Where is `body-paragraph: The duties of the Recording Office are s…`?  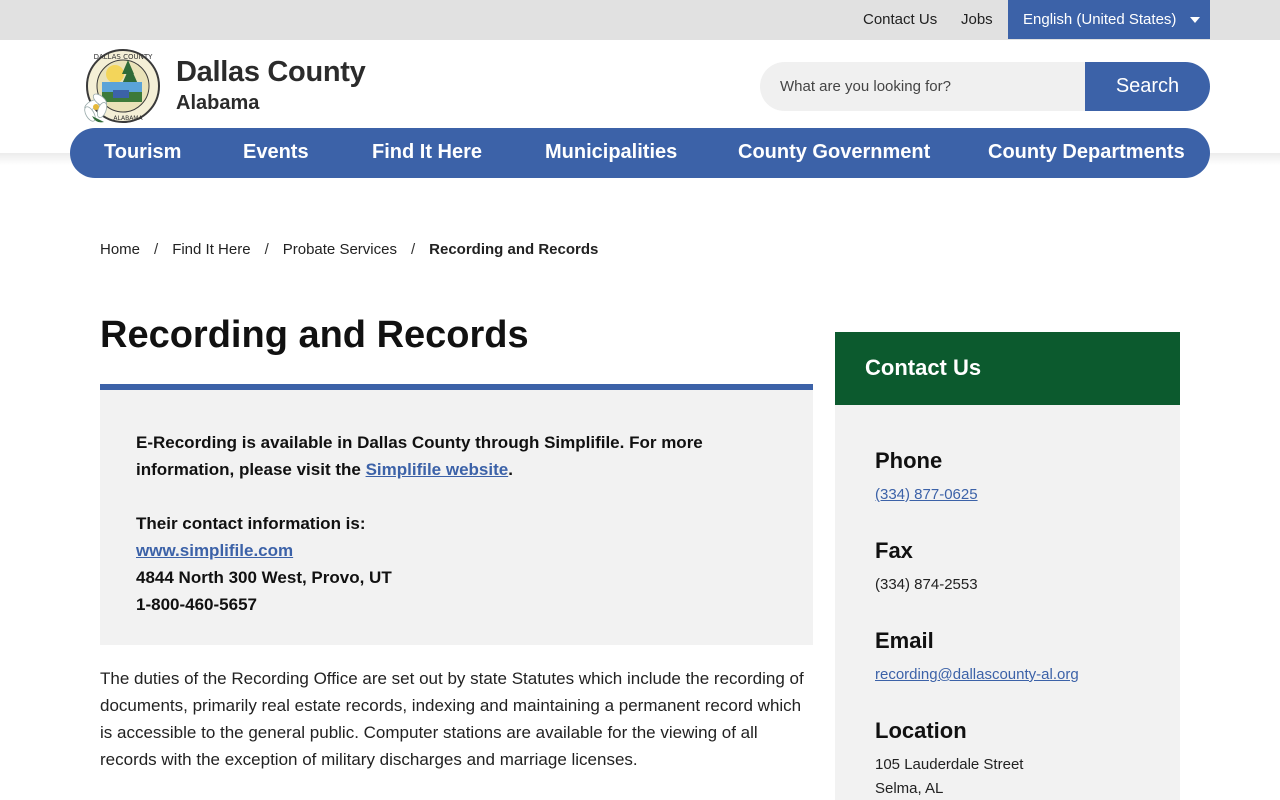 body-paragraph: The duties of the Recording Office are s… is located at coordinates (452, 719).